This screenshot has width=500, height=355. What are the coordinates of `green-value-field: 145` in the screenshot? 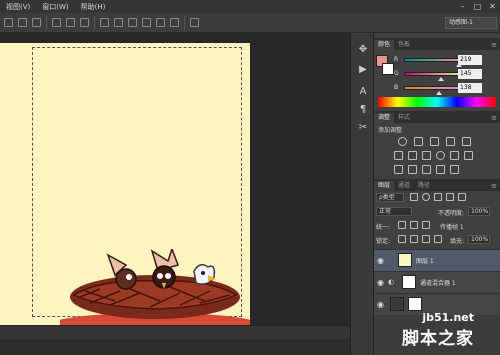 It's located at (470, 74).